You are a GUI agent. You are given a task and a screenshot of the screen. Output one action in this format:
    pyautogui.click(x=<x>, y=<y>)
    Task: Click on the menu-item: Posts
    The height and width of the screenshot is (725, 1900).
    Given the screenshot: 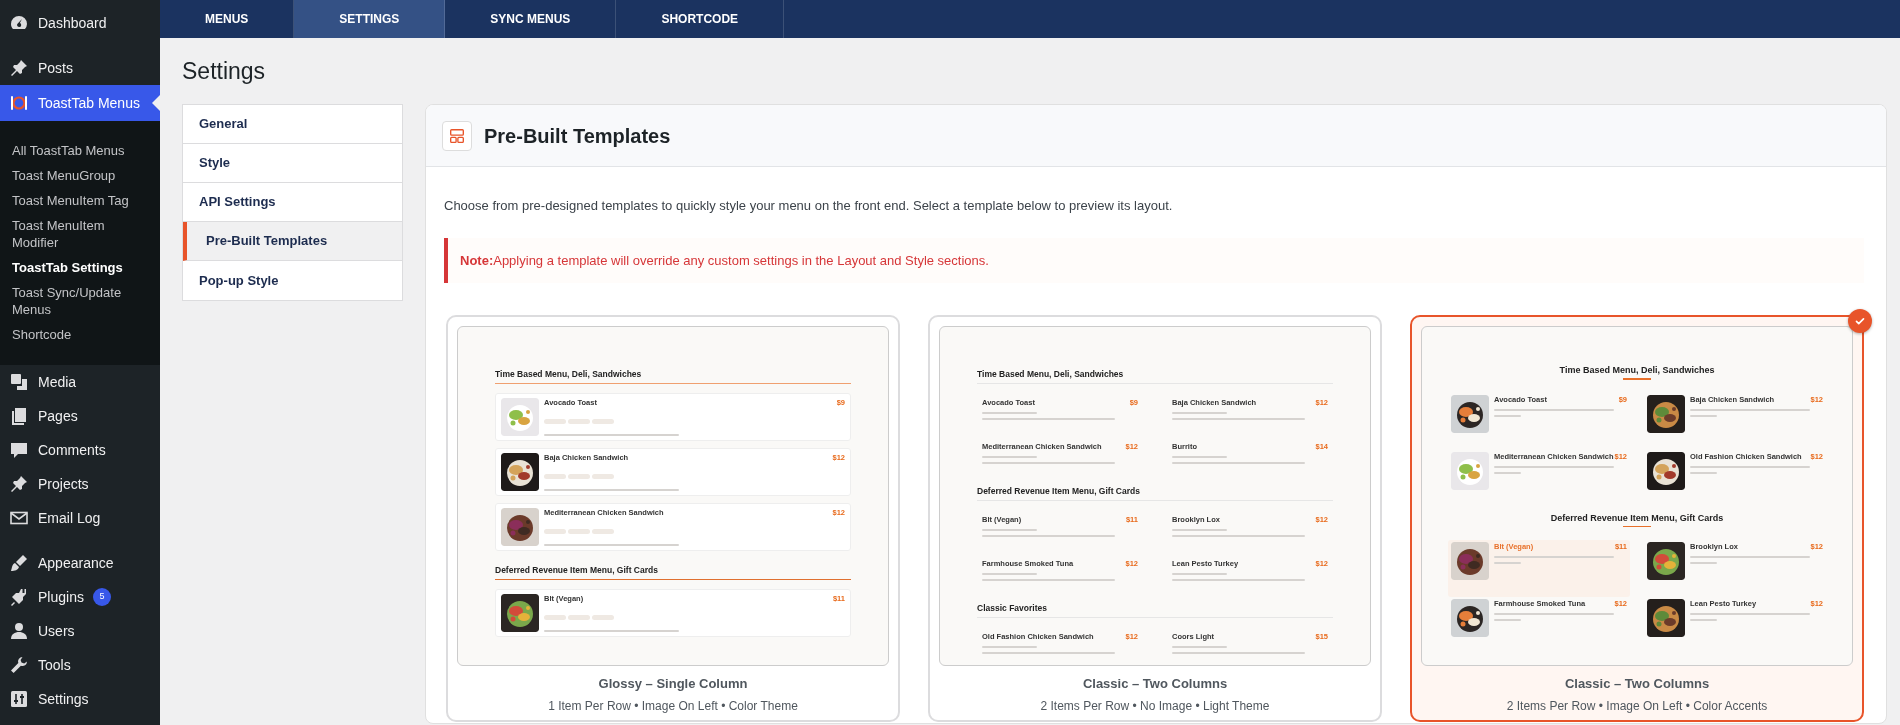 What is the action you would take?
    pyautogui.click(x=80, y=68)
    